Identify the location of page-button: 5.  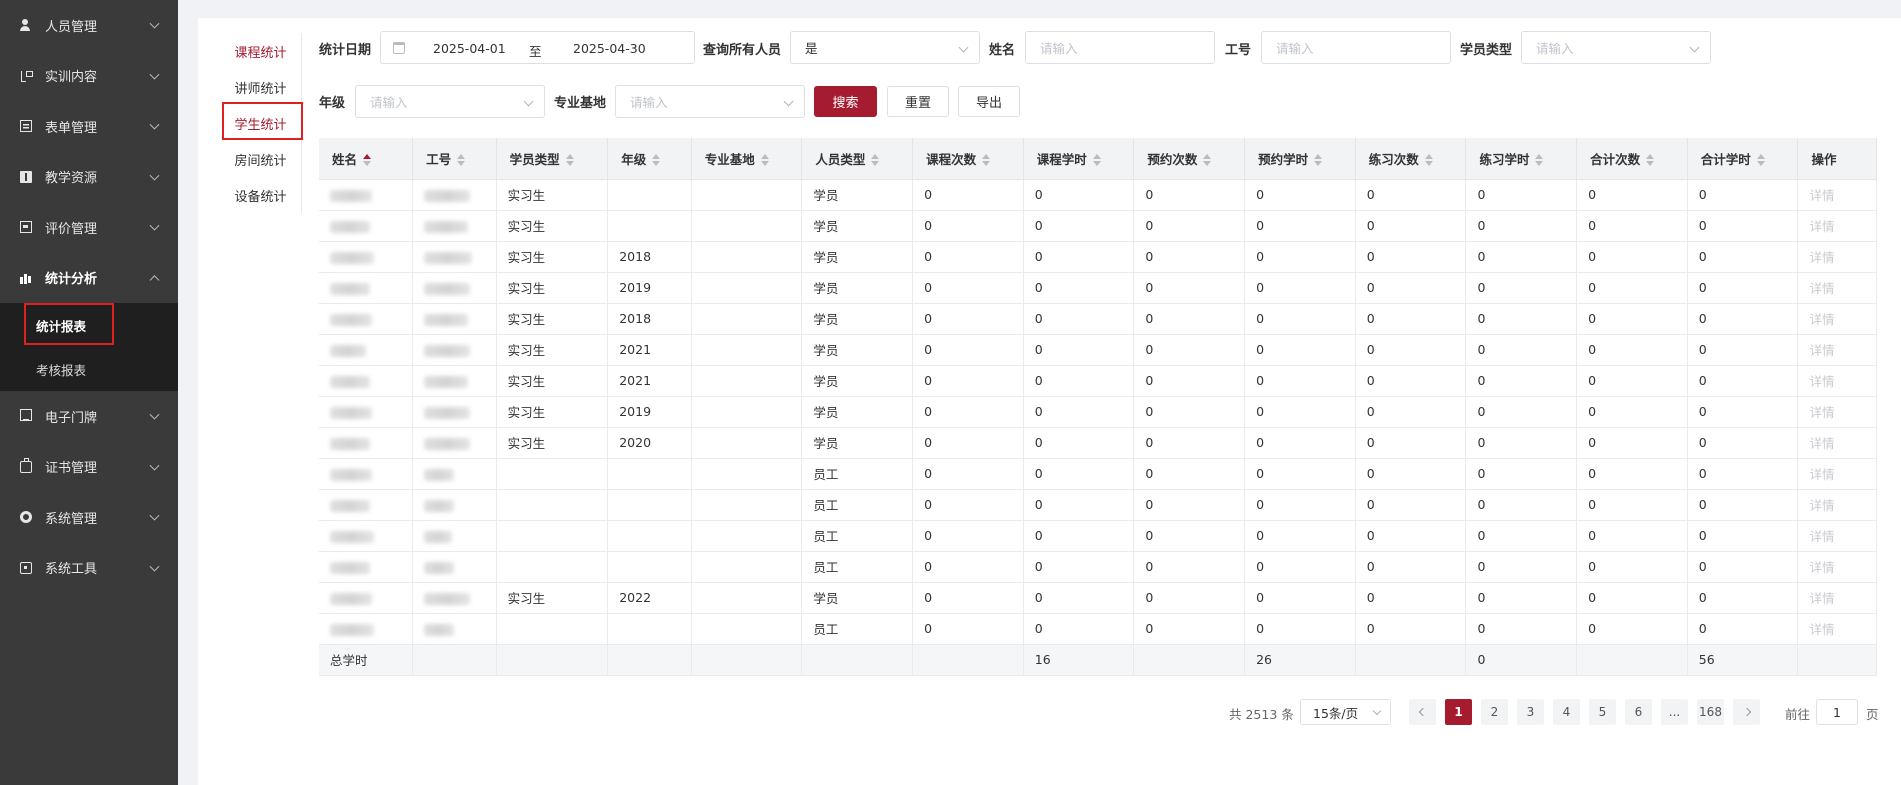
(1602, 712).